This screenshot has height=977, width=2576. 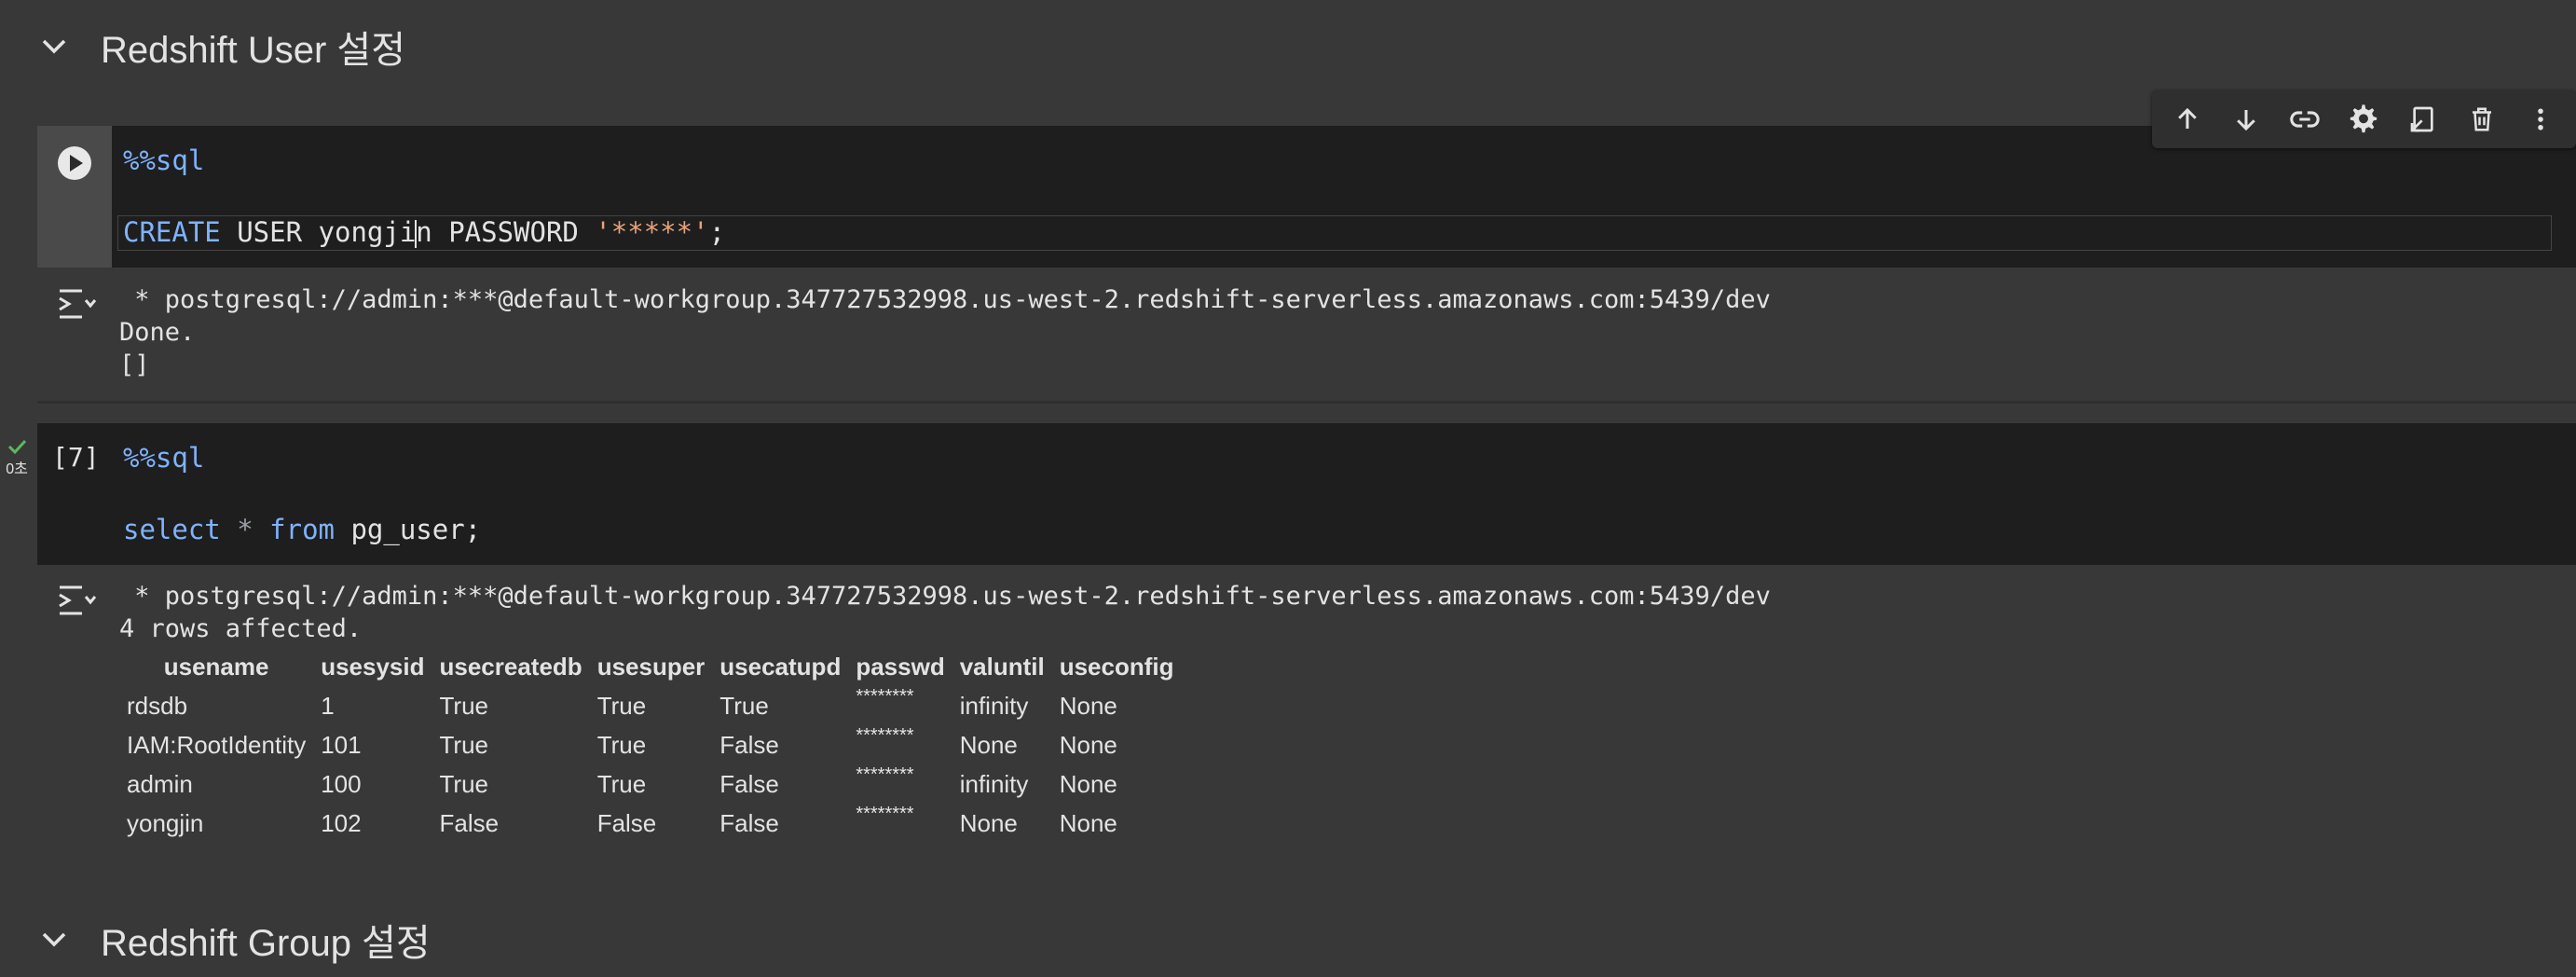 What do you see at coordinates (157, 333) in the screenshot?
I see `output-line: Done.` at bounding box center [157, 333].